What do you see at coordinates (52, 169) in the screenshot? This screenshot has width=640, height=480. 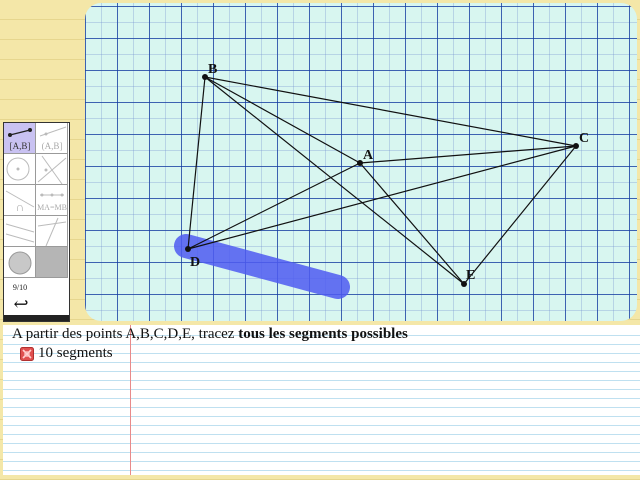 I see `line-tool-button` at bounding box center [52, 169].